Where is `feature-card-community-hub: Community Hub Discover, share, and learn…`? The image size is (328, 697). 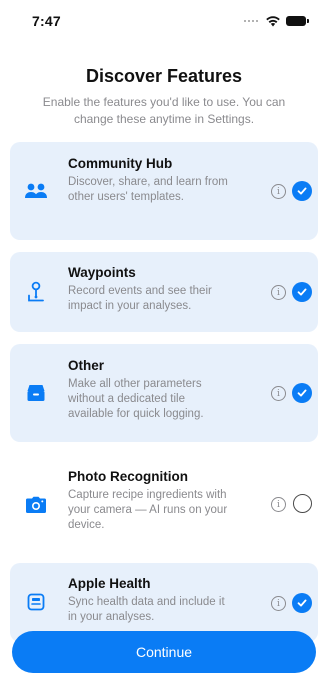 feature-card-community-hub: Community Hub Discover, share, and learn… is located at coordinates (164, 191).